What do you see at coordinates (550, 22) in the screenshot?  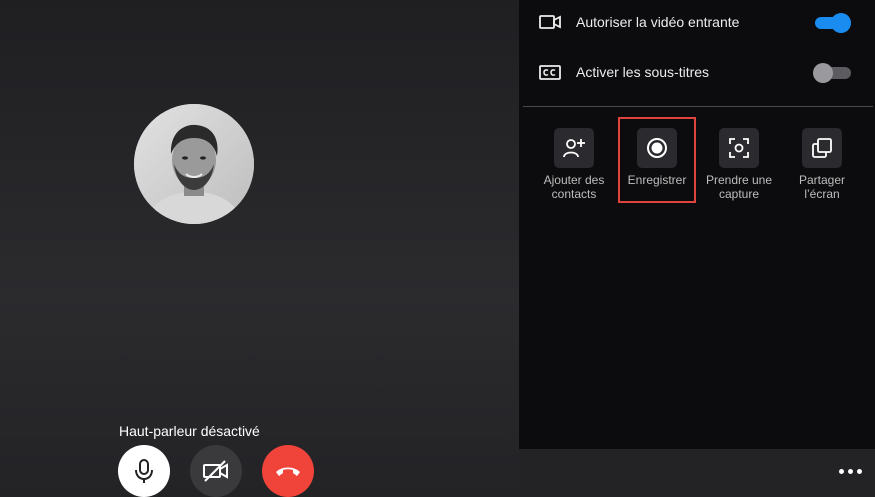 I see `video-camera-icon` at bounding box center [550, 22].